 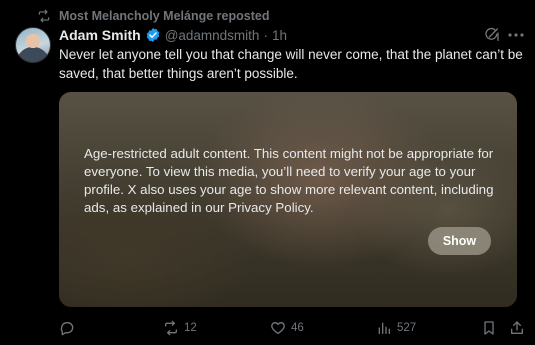 I want to click on views-count: 527, so click(x=407, y=328).